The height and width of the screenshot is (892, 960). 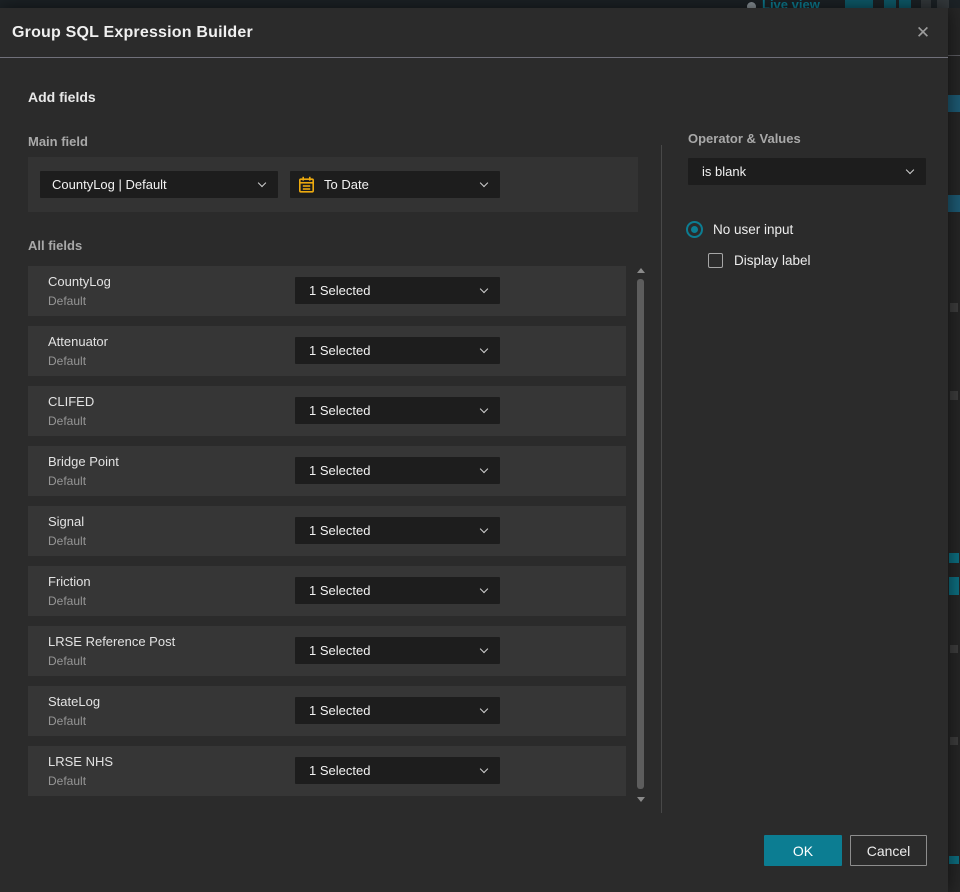 I want to click on field-name: Attenuator, so click(x=78, y=341).